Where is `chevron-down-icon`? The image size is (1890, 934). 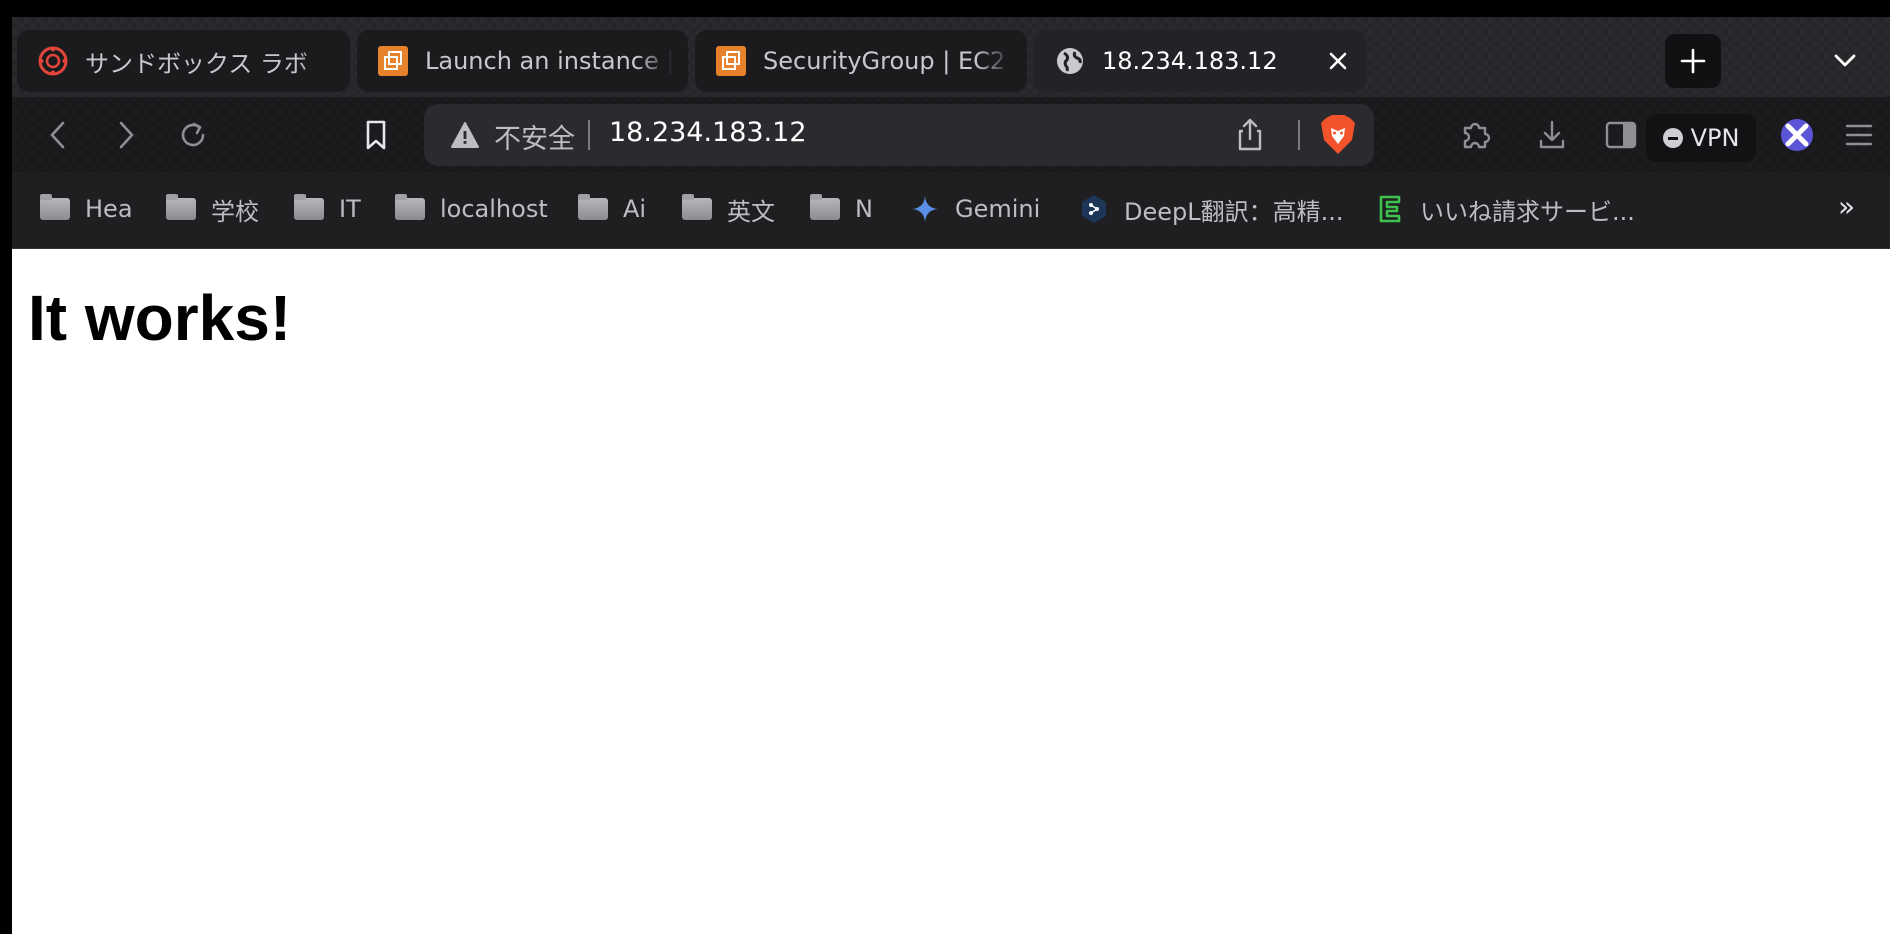
chevron-down-icon is located at coordinates (1845, 60).